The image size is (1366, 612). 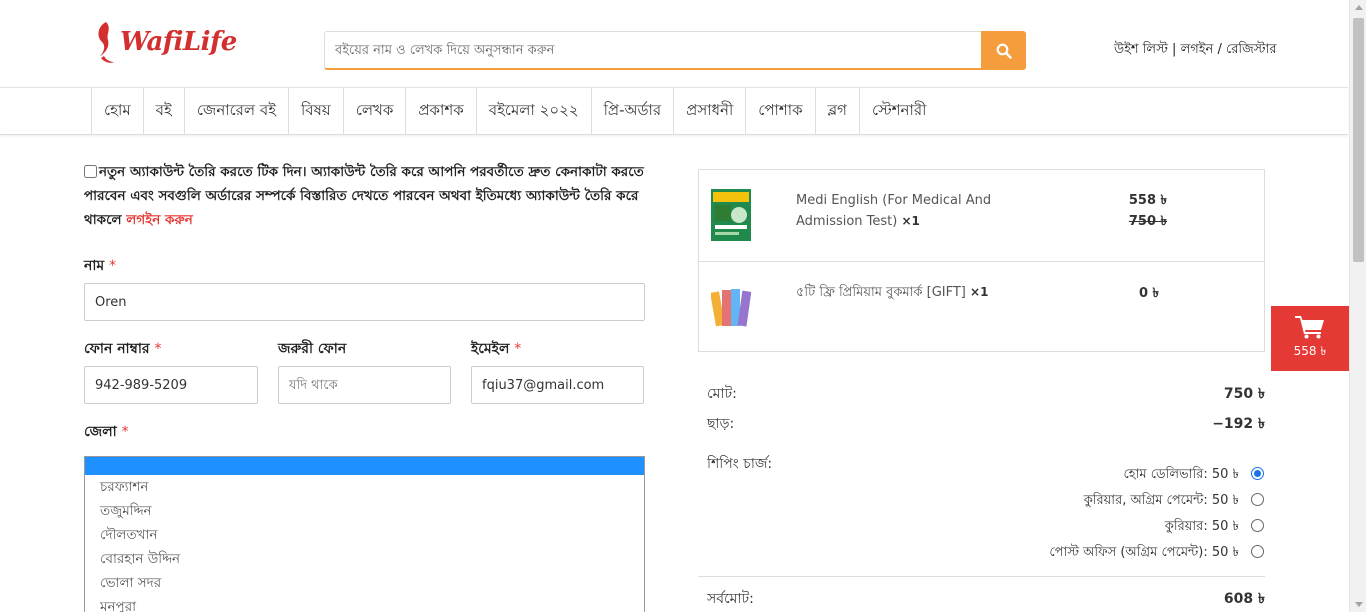 I want to click on nav-item-clothing: পোশাক, so click(x=779, y=111).